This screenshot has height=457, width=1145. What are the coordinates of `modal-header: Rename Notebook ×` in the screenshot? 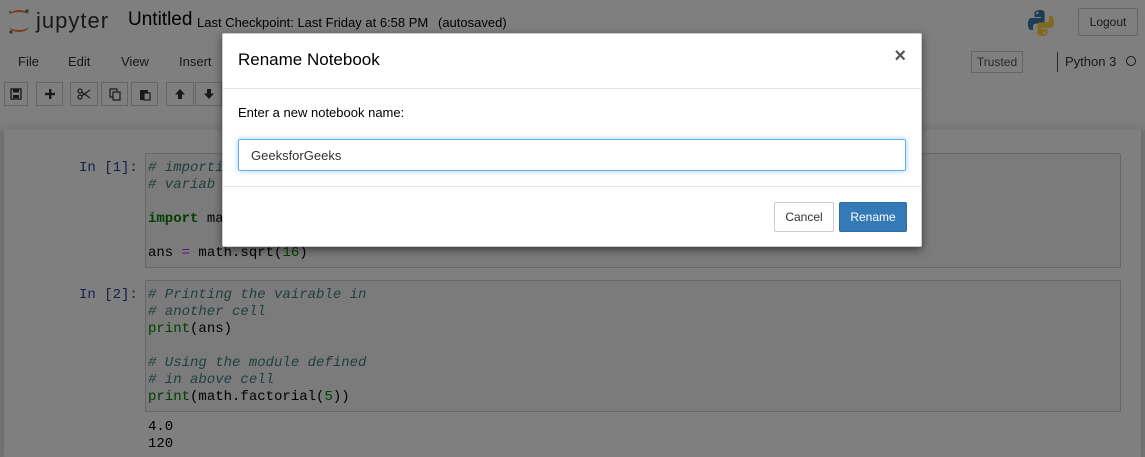 It's located at (572, 61).